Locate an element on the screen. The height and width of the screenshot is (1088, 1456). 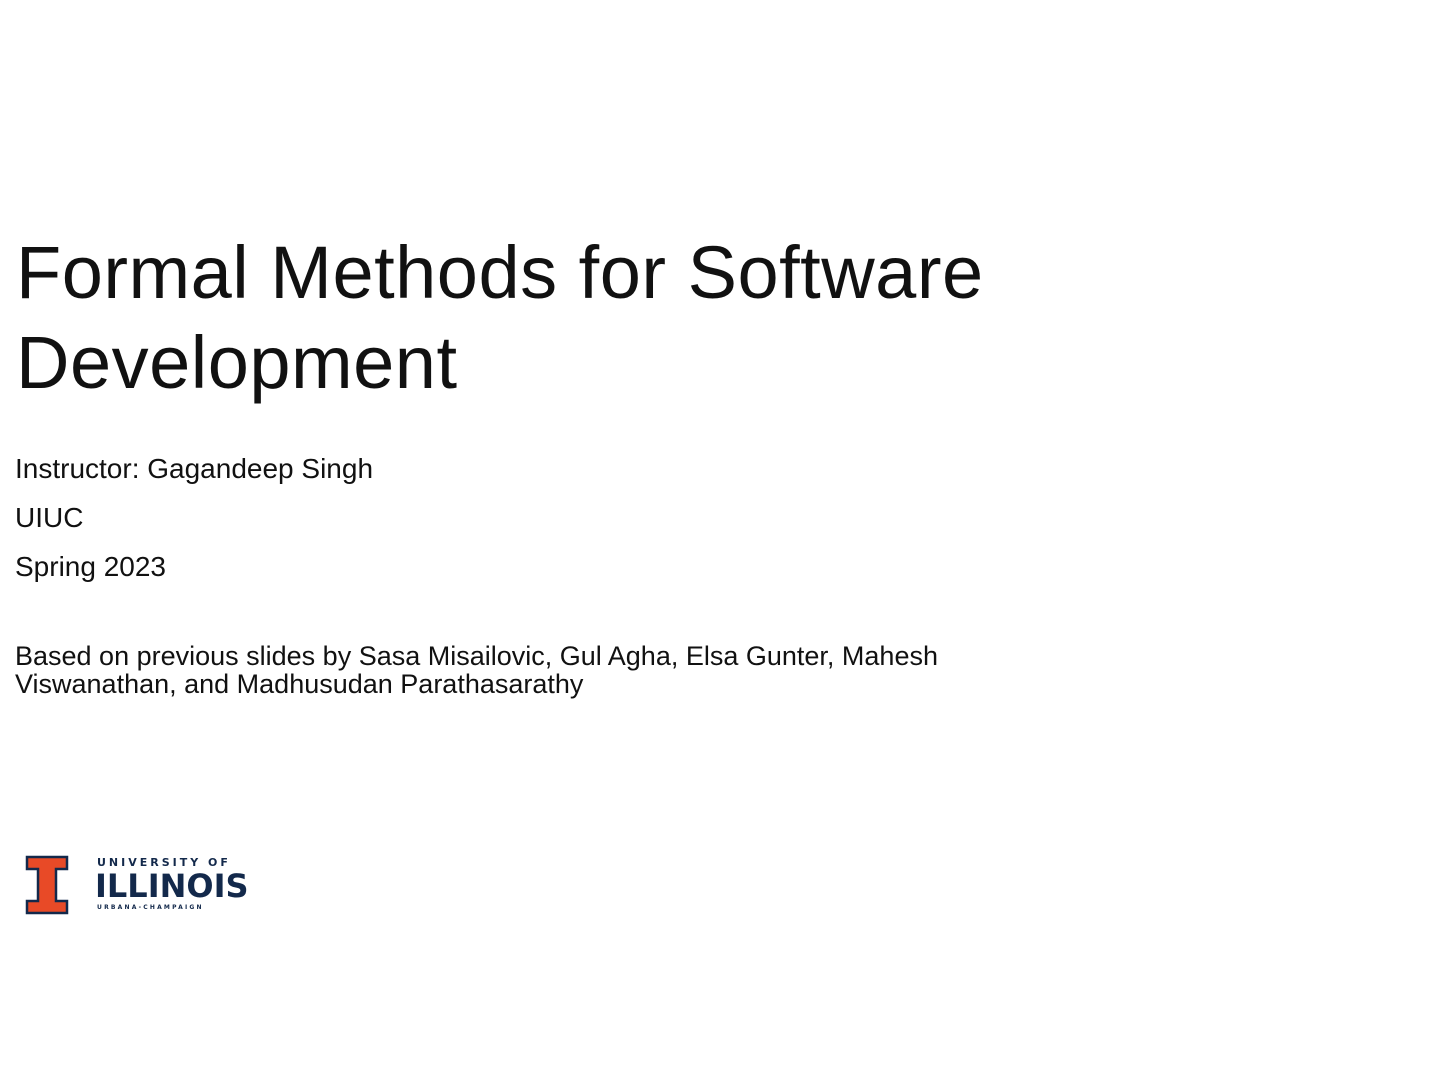
slide-title-line-2: Development is located at coordinates (237, 362).